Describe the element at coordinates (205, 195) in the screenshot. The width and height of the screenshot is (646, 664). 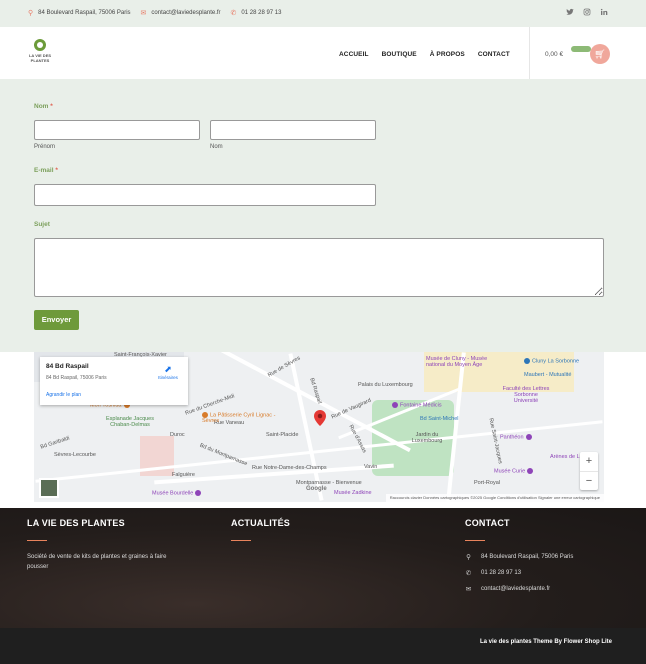
I see `email-input` at that location.